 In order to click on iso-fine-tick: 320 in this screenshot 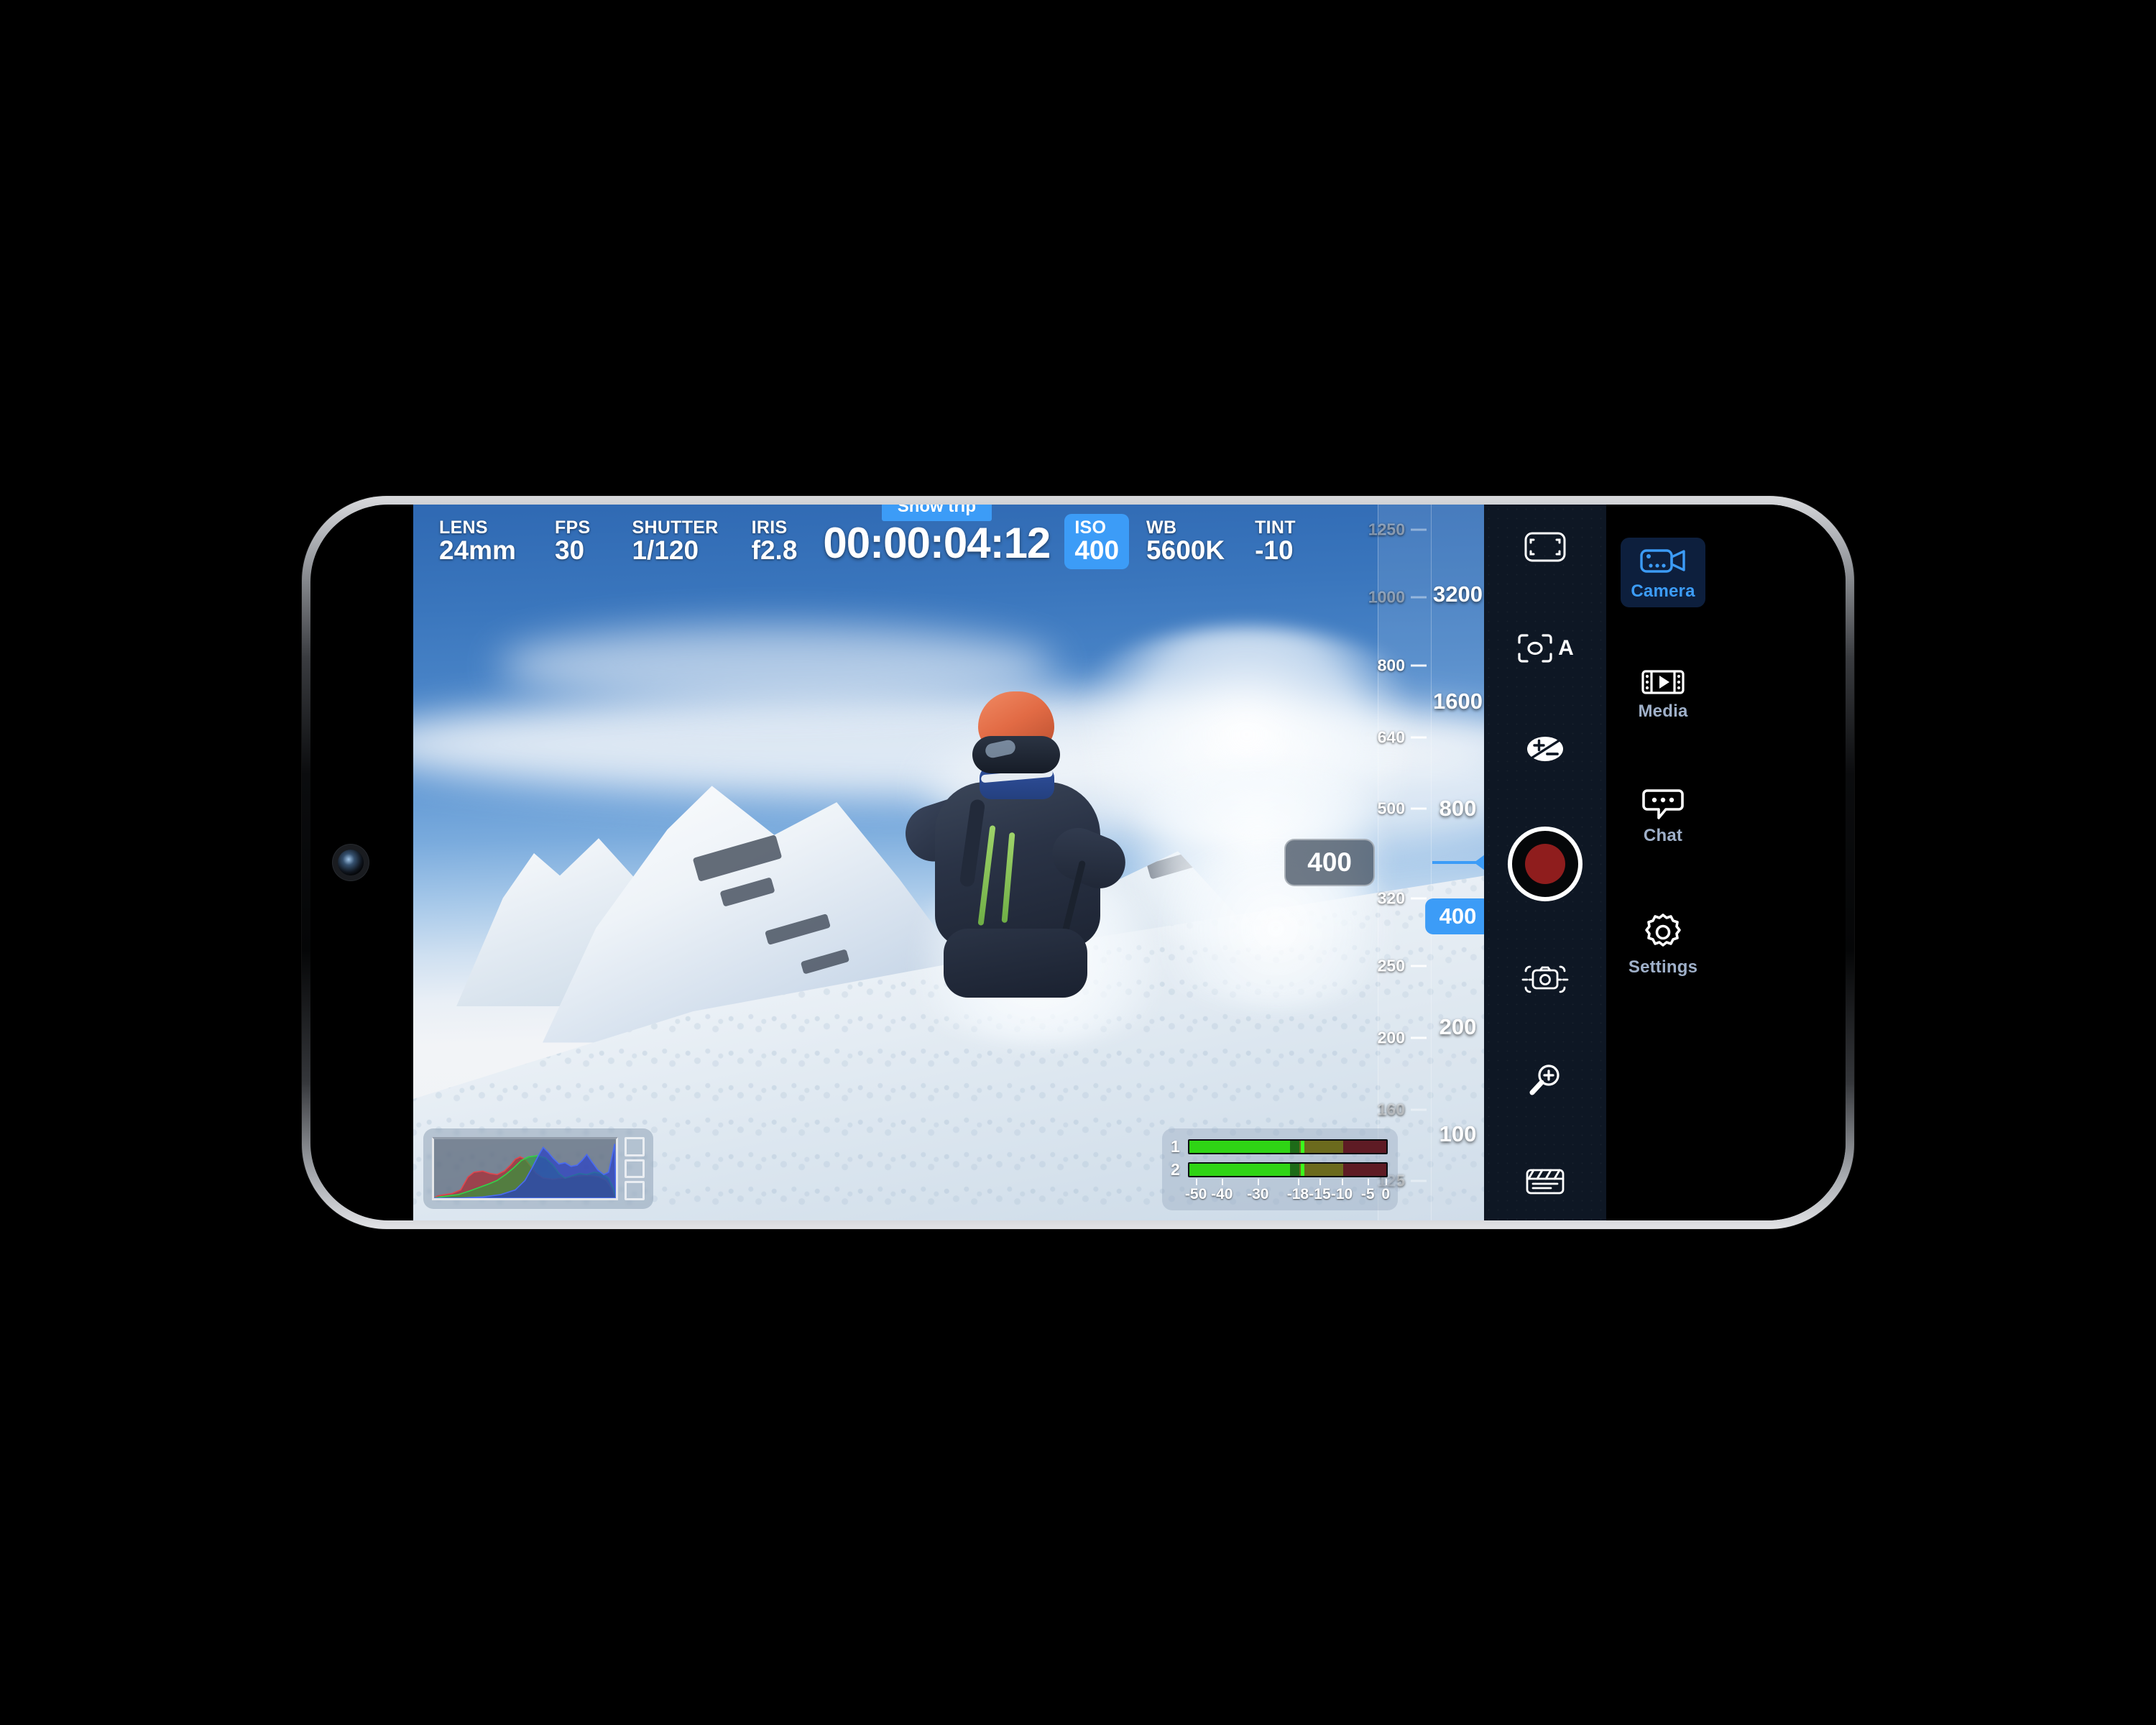, I will do `click(1402, 898)`.